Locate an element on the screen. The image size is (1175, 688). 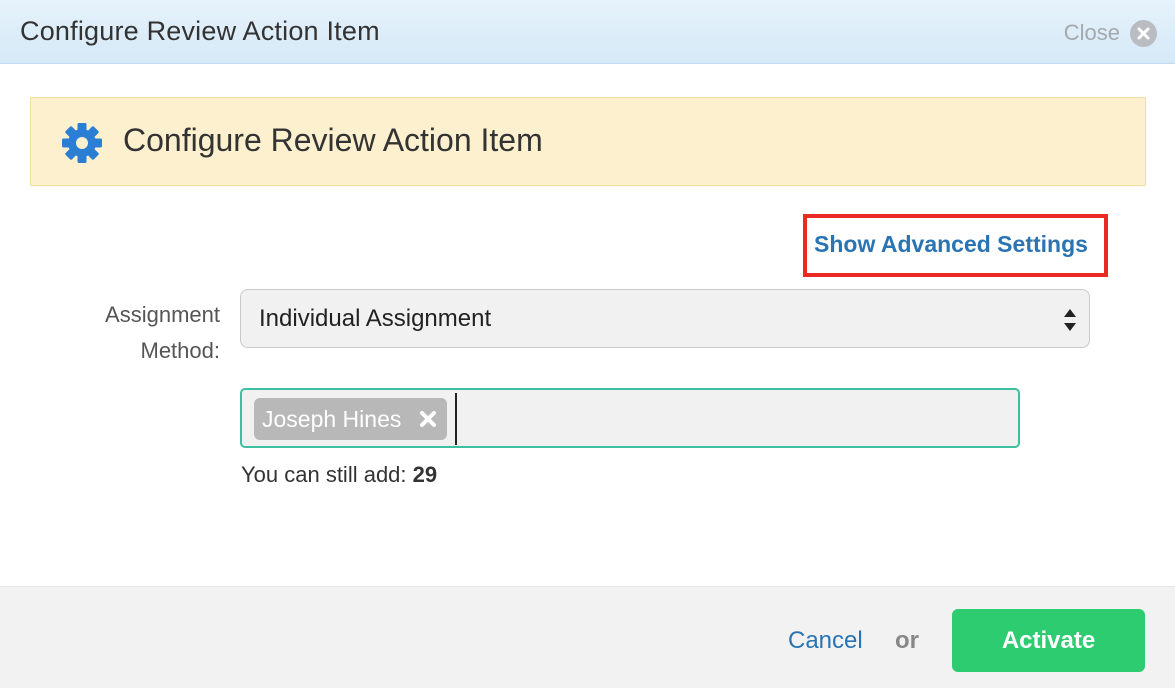
close-button: Close is located at coordinates (1110, 33).